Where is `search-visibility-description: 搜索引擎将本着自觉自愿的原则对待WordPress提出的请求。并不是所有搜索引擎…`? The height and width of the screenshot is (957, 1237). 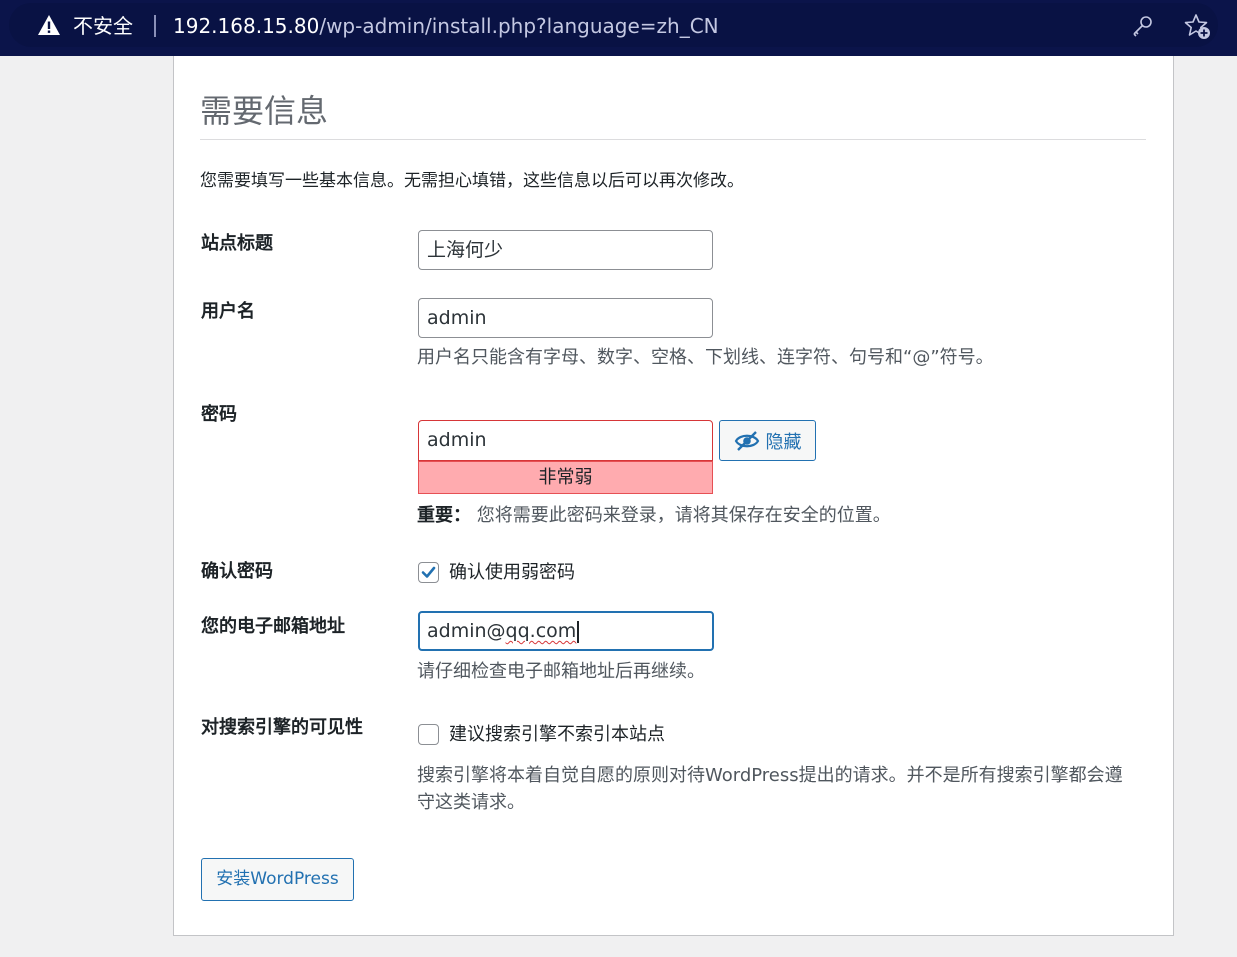 search-visibility-description: 搜索引擎将本着自觉自愿的原则对待WordPress提出的请求。并不是所有搜索引擎… is located at coordinates (770, 789).